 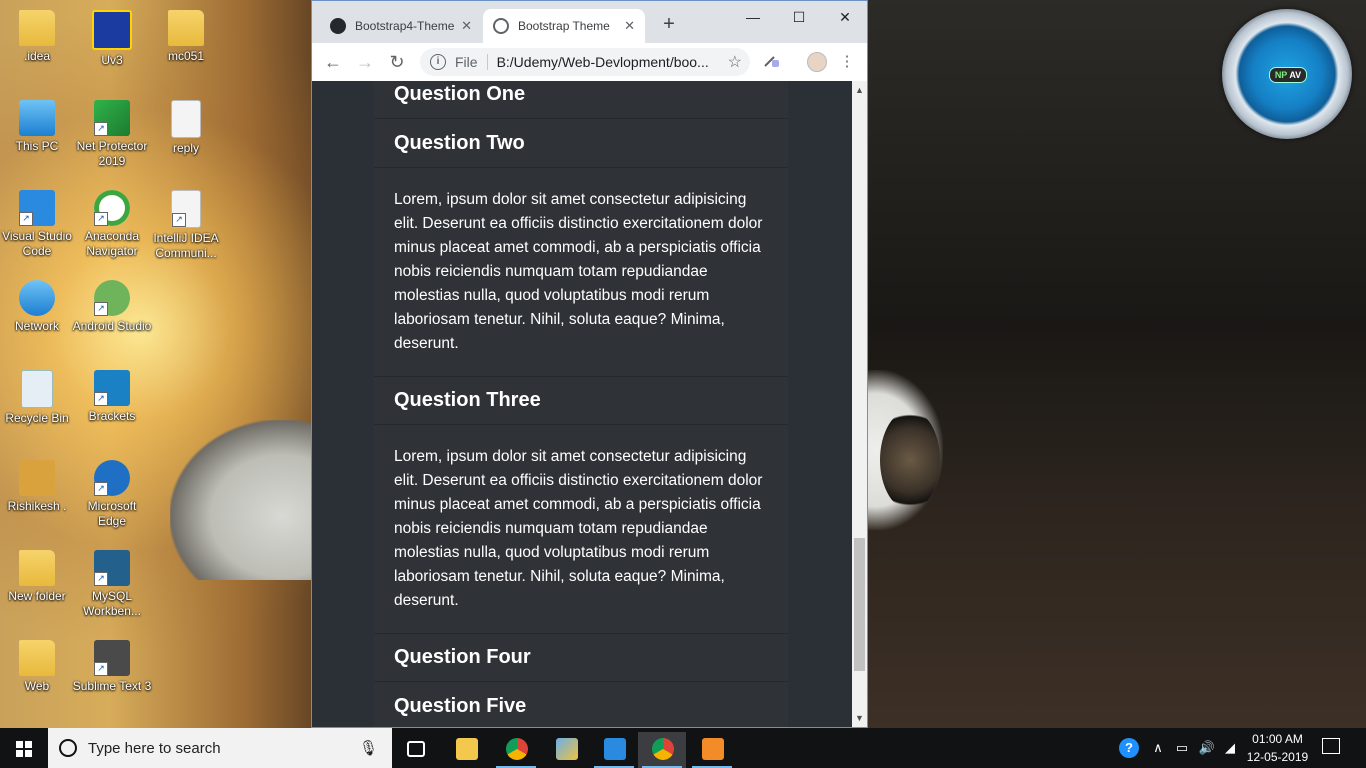 I want to click on desktop-icon-edge: ↗ Microsoft Edge, so click(x=112, y=494).